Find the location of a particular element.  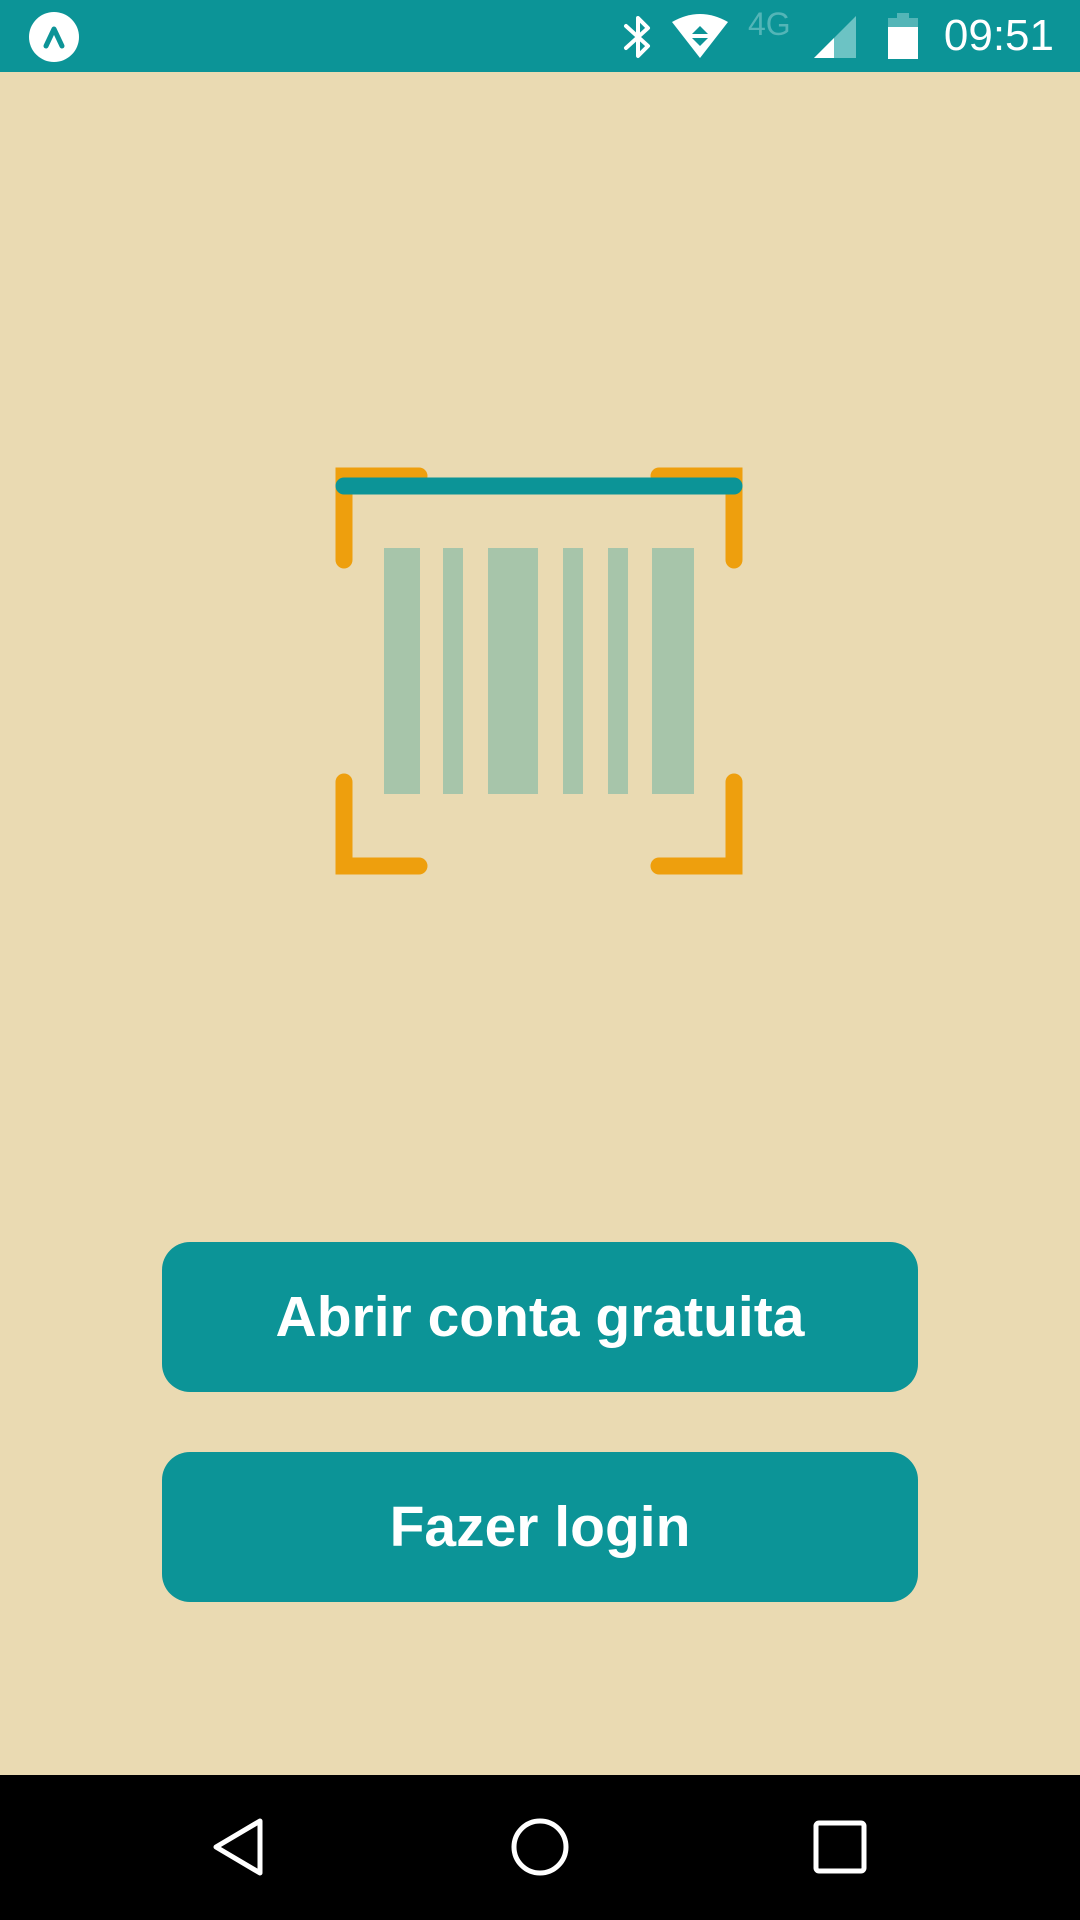

open-free-account-button: Abrir conta gratuita is located at coordinates (540, 1317).